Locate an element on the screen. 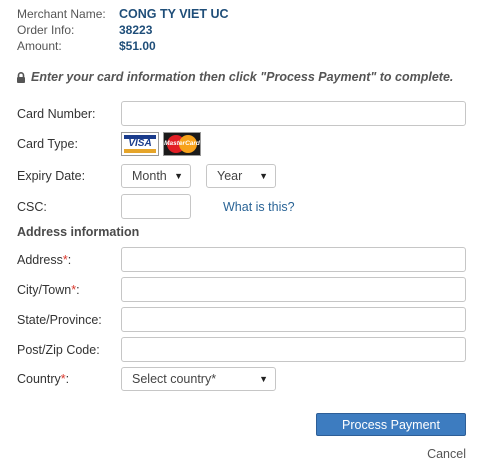  mastercard-icon: MasterCard is located at coordinates (182, 144).